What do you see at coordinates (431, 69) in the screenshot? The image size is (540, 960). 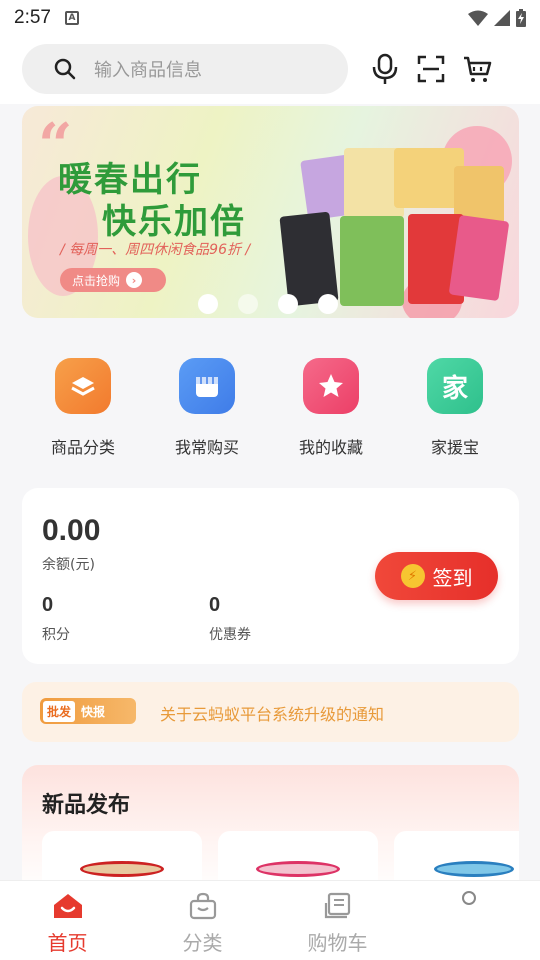 I see `scan-icon` at bounding box center [431, 69].